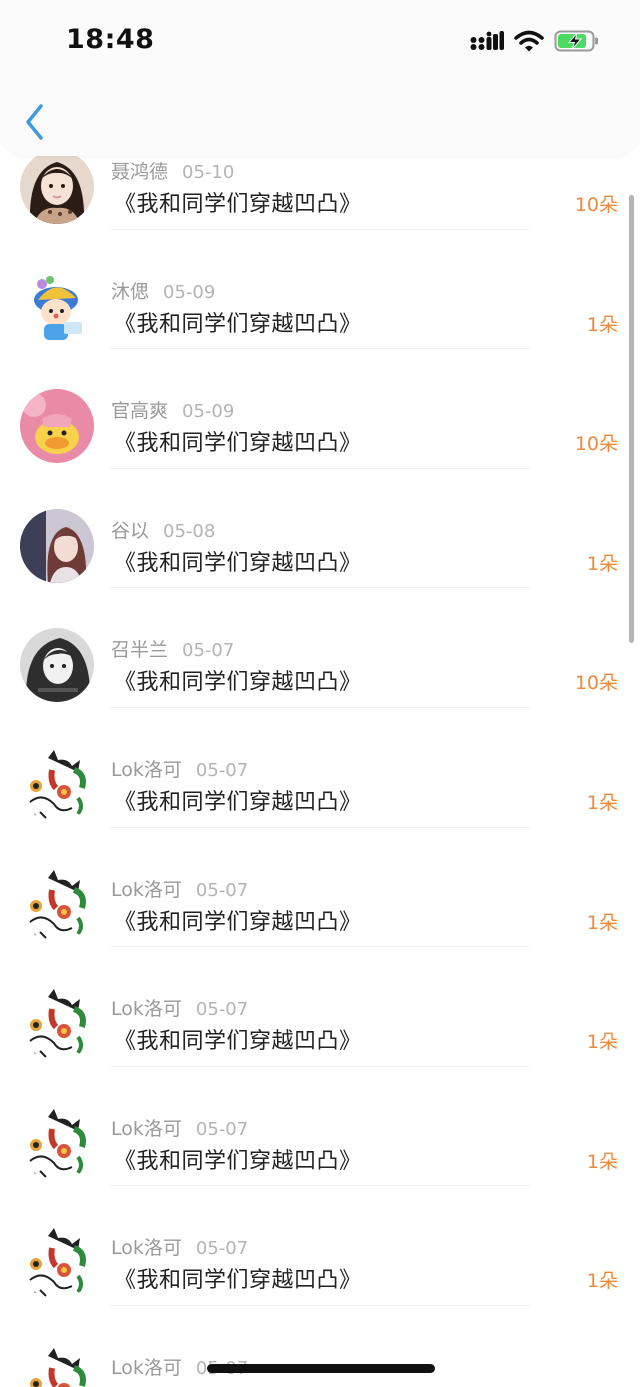 The width and height of the screenshot is (640, 1387). What do you see at coordinates (631, 419) in the screenshot?
I see `scrollbar` at bounding box center [631, 419].